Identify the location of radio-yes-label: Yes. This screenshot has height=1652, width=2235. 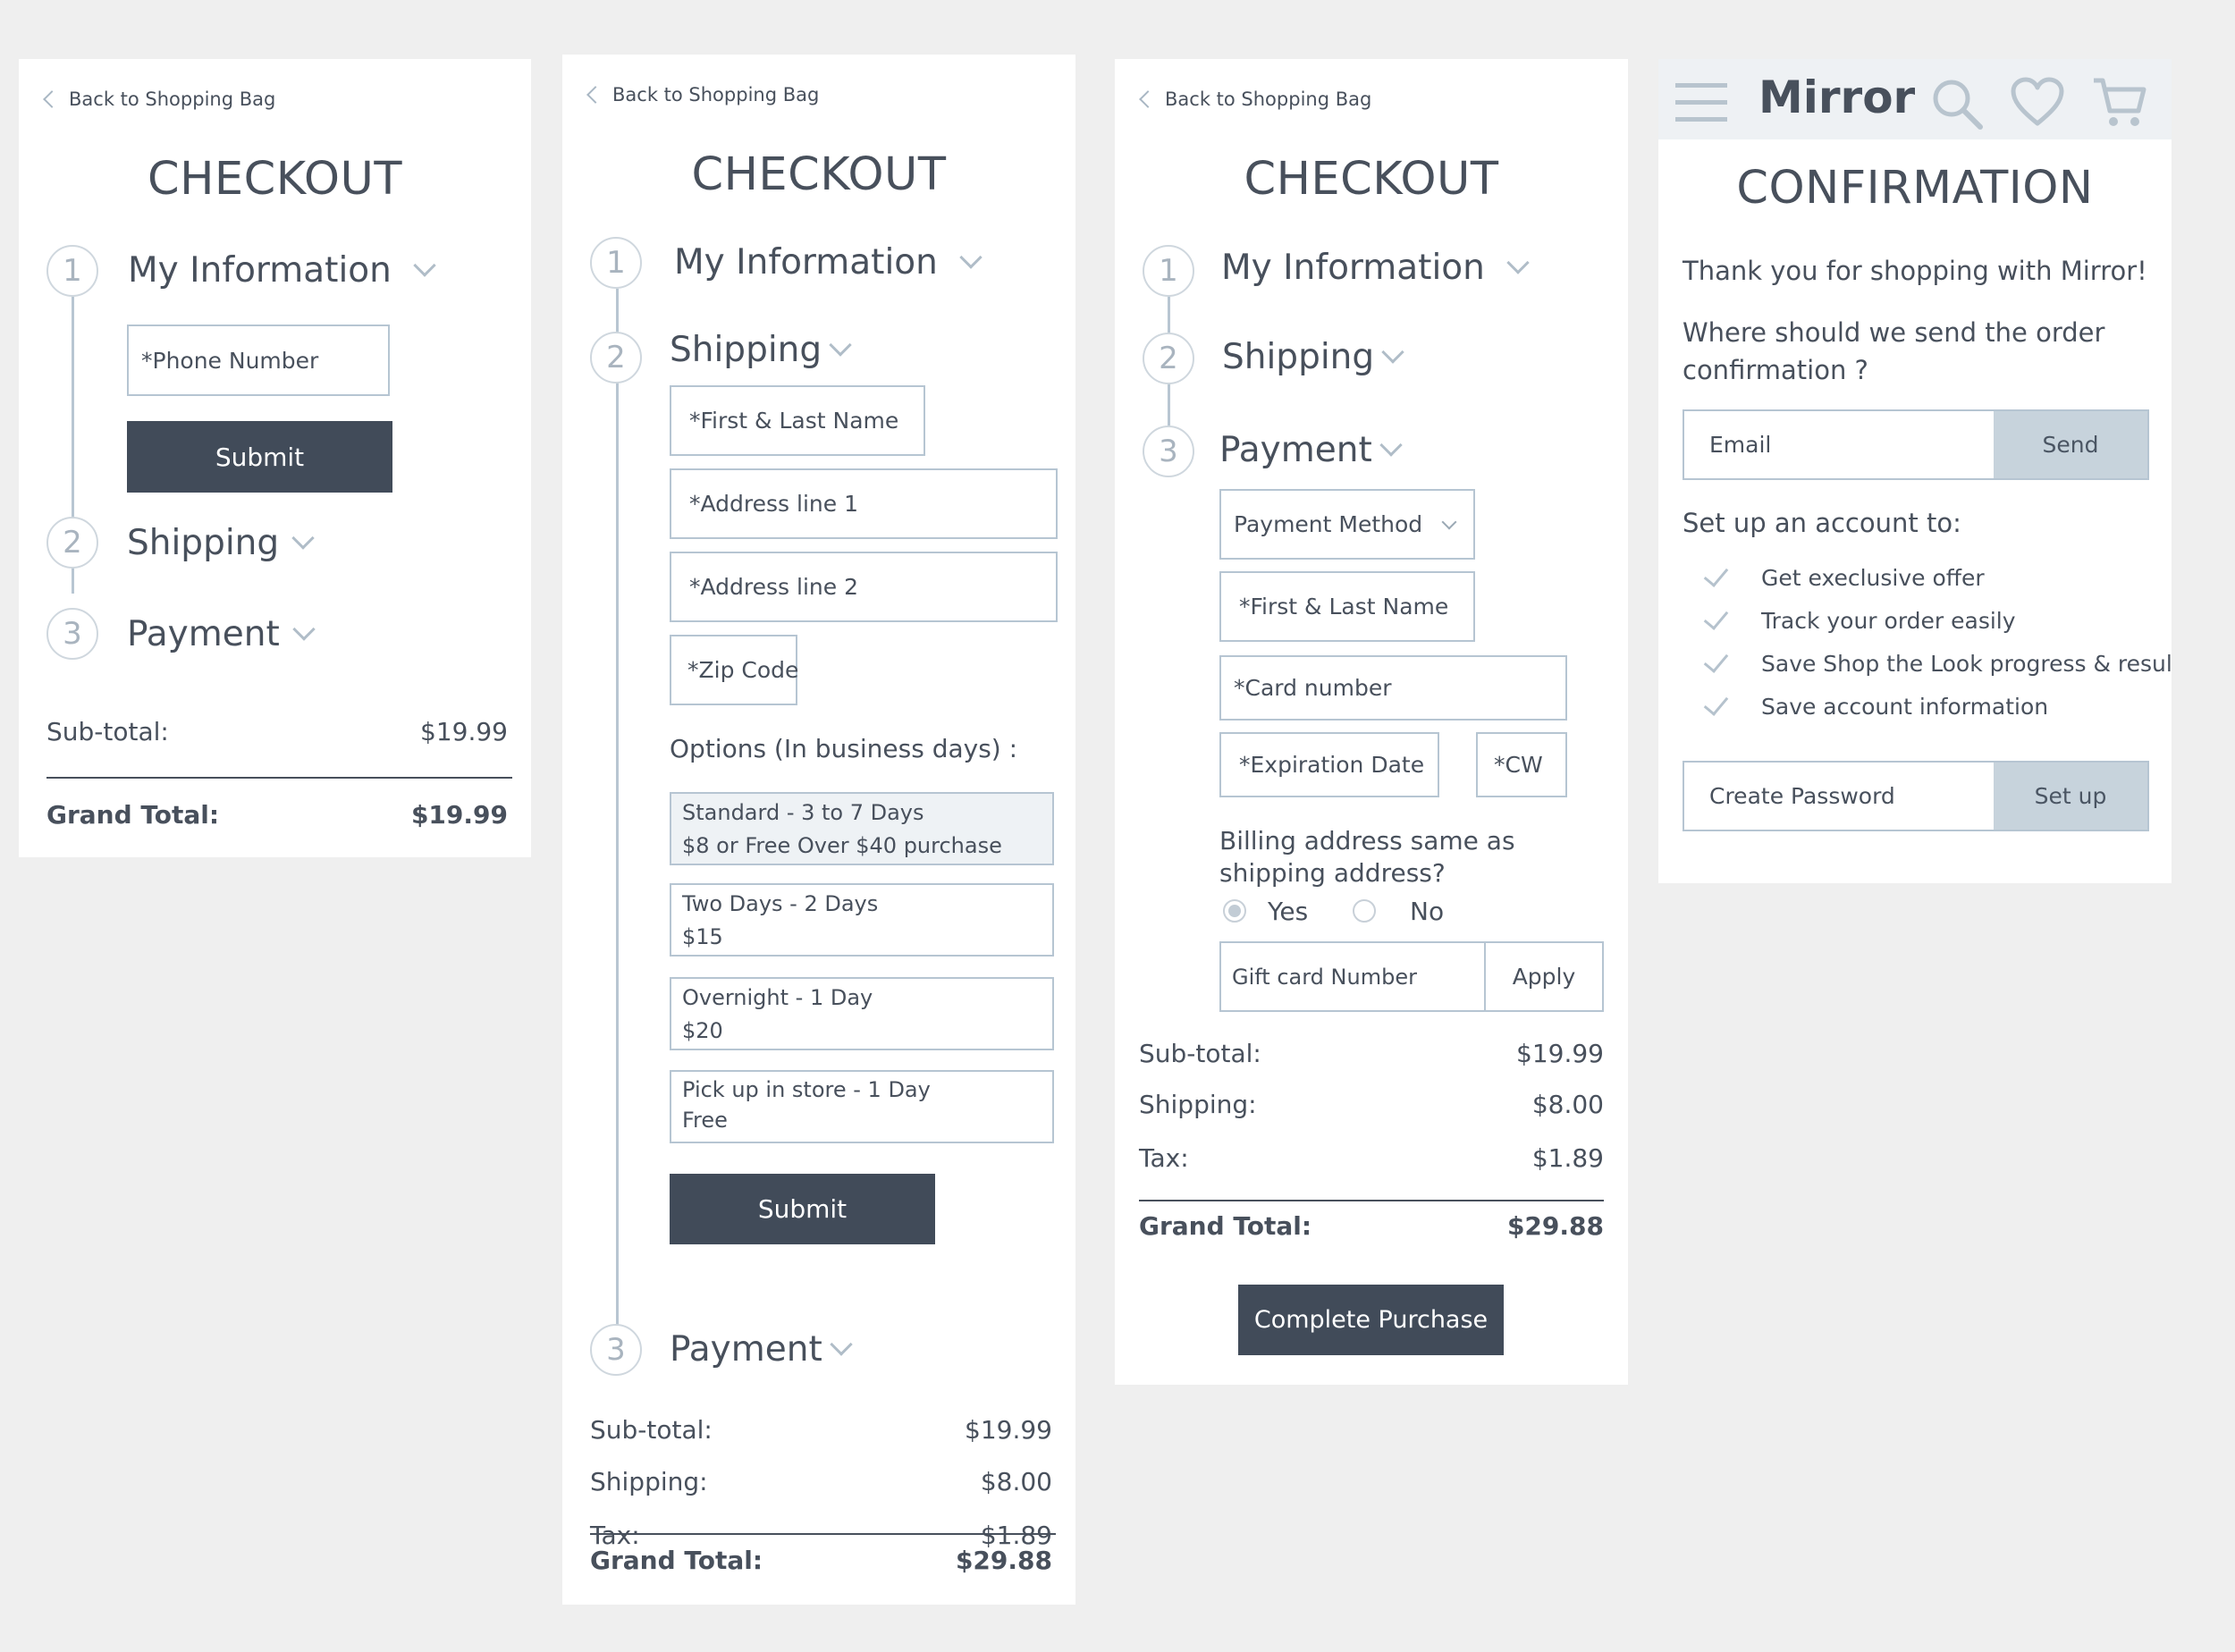
(1288, 911).